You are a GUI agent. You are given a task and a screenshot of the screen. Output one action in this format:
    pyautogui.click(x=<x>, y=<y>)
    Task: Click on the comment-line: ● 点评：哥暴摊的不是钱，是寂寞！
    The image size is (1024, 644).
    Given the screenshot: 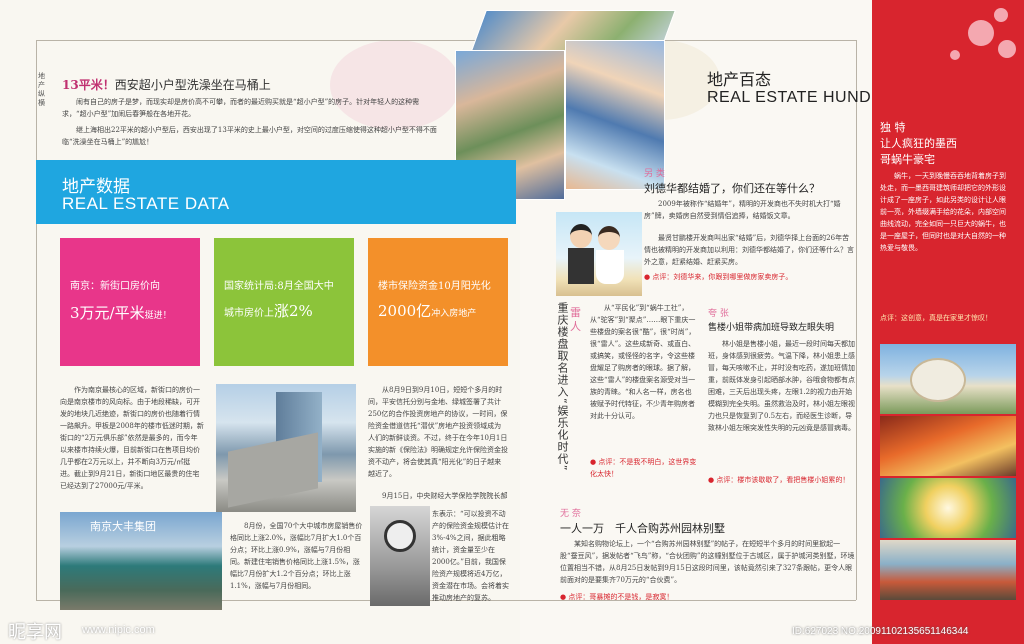 What is the action you would take?
    pyautogui.click(x=705, y=597)
    